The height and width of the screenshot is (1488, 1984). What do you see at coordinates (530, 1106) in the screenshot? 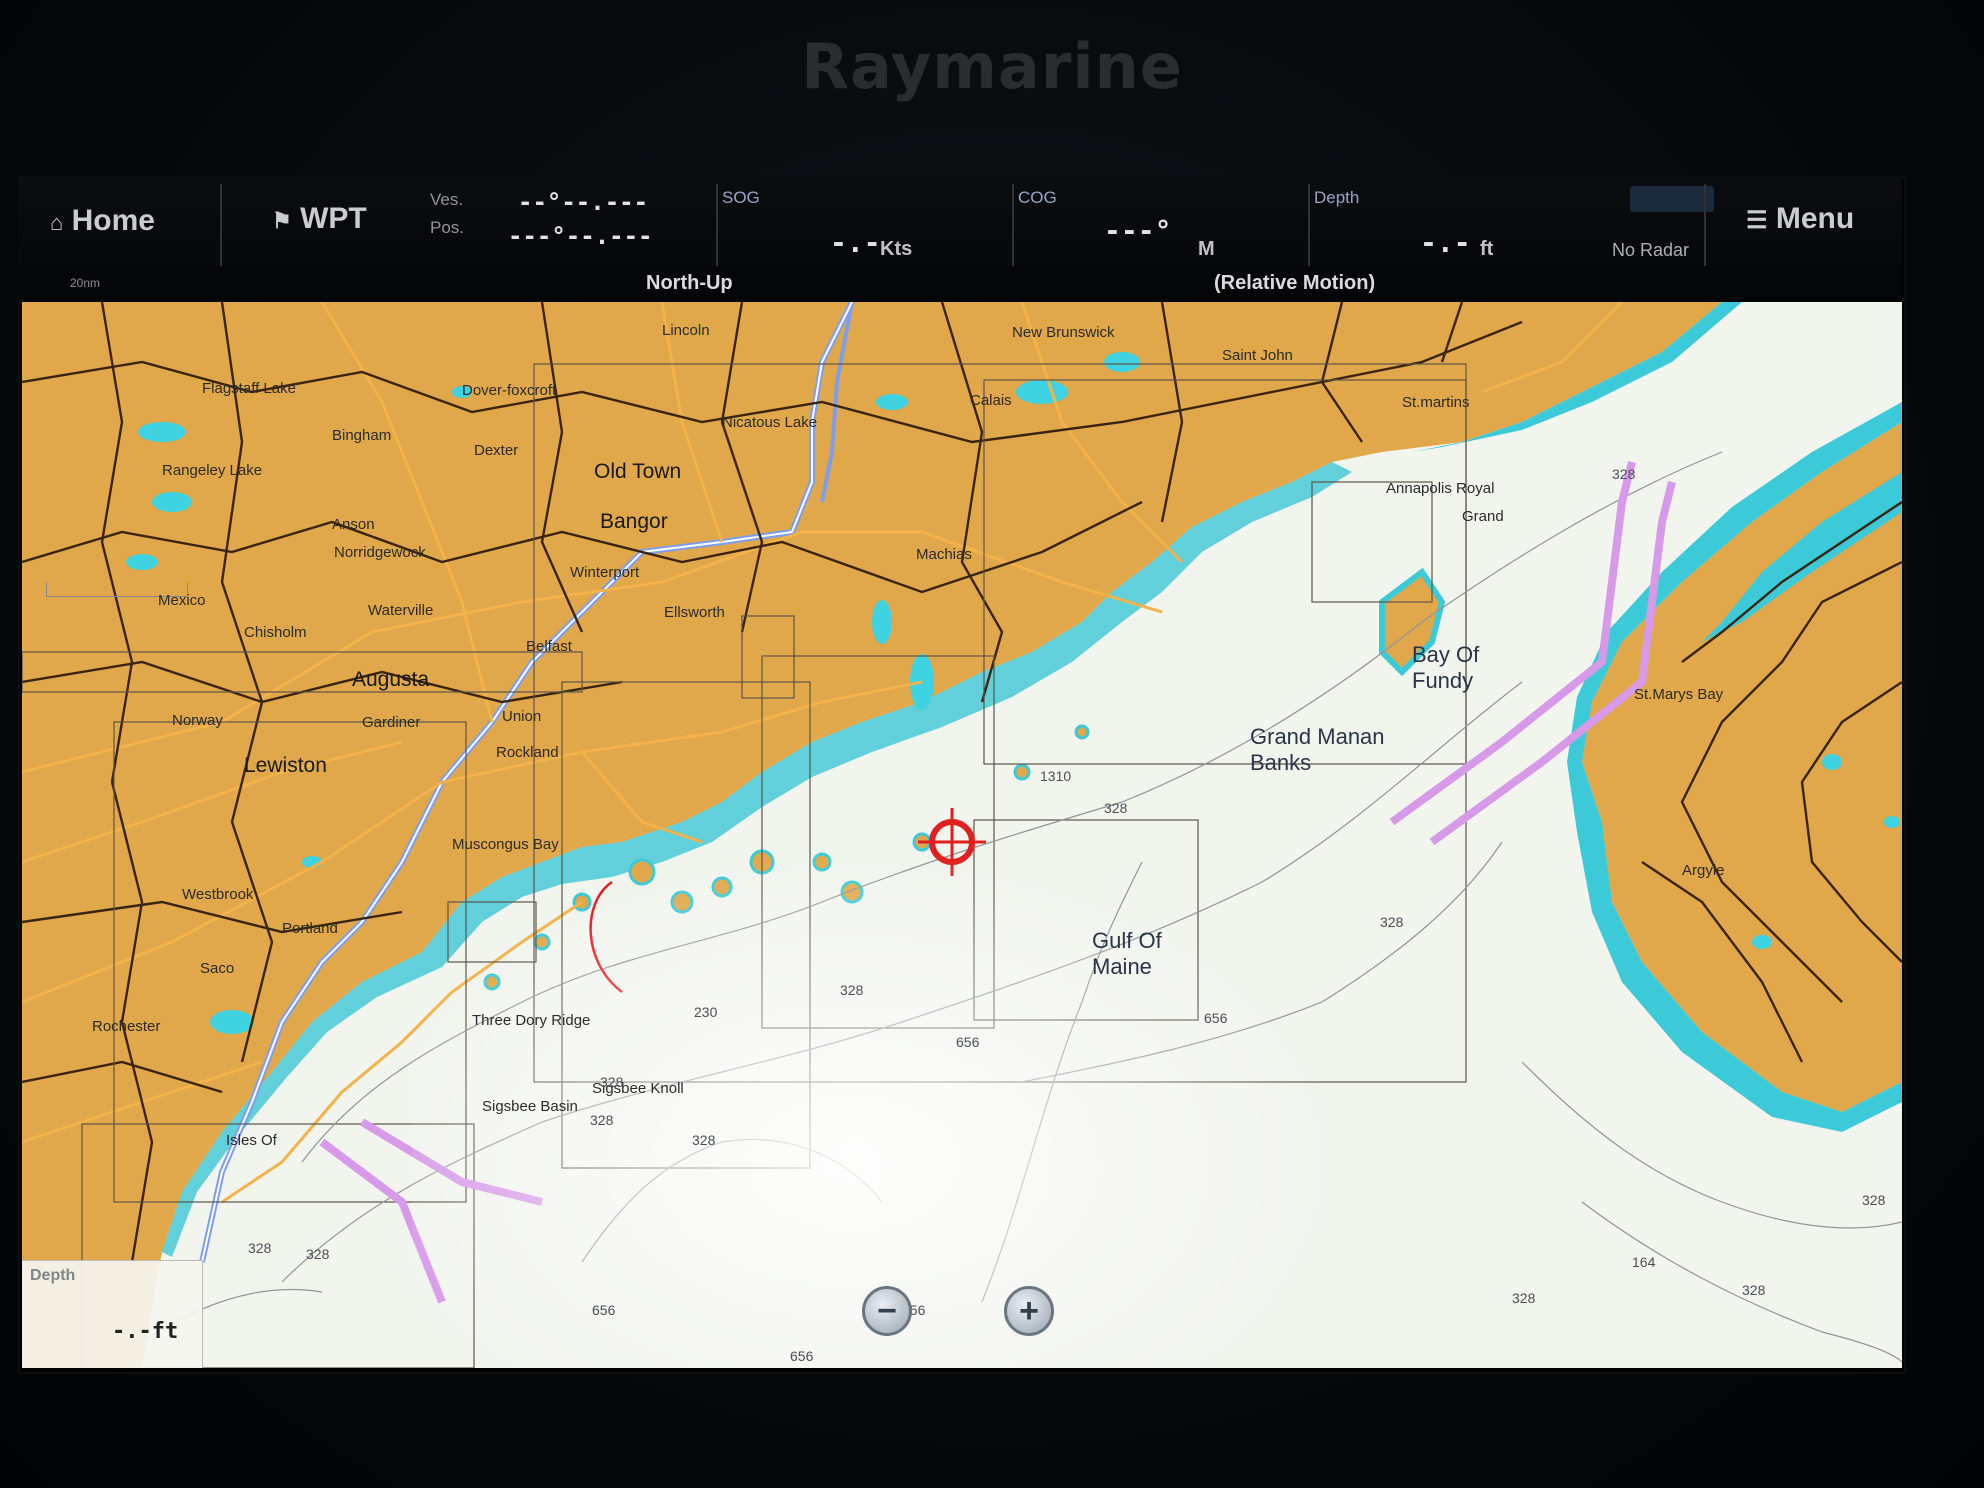
I see `place-label: Sigsbee Basin` at bounding box center [530, 1106].